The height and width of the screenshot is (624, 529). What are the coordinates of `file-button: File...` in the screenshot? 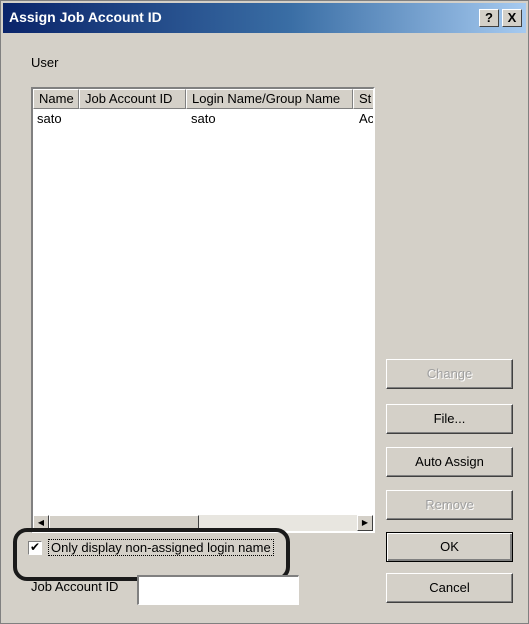 It's located at (449, 419).